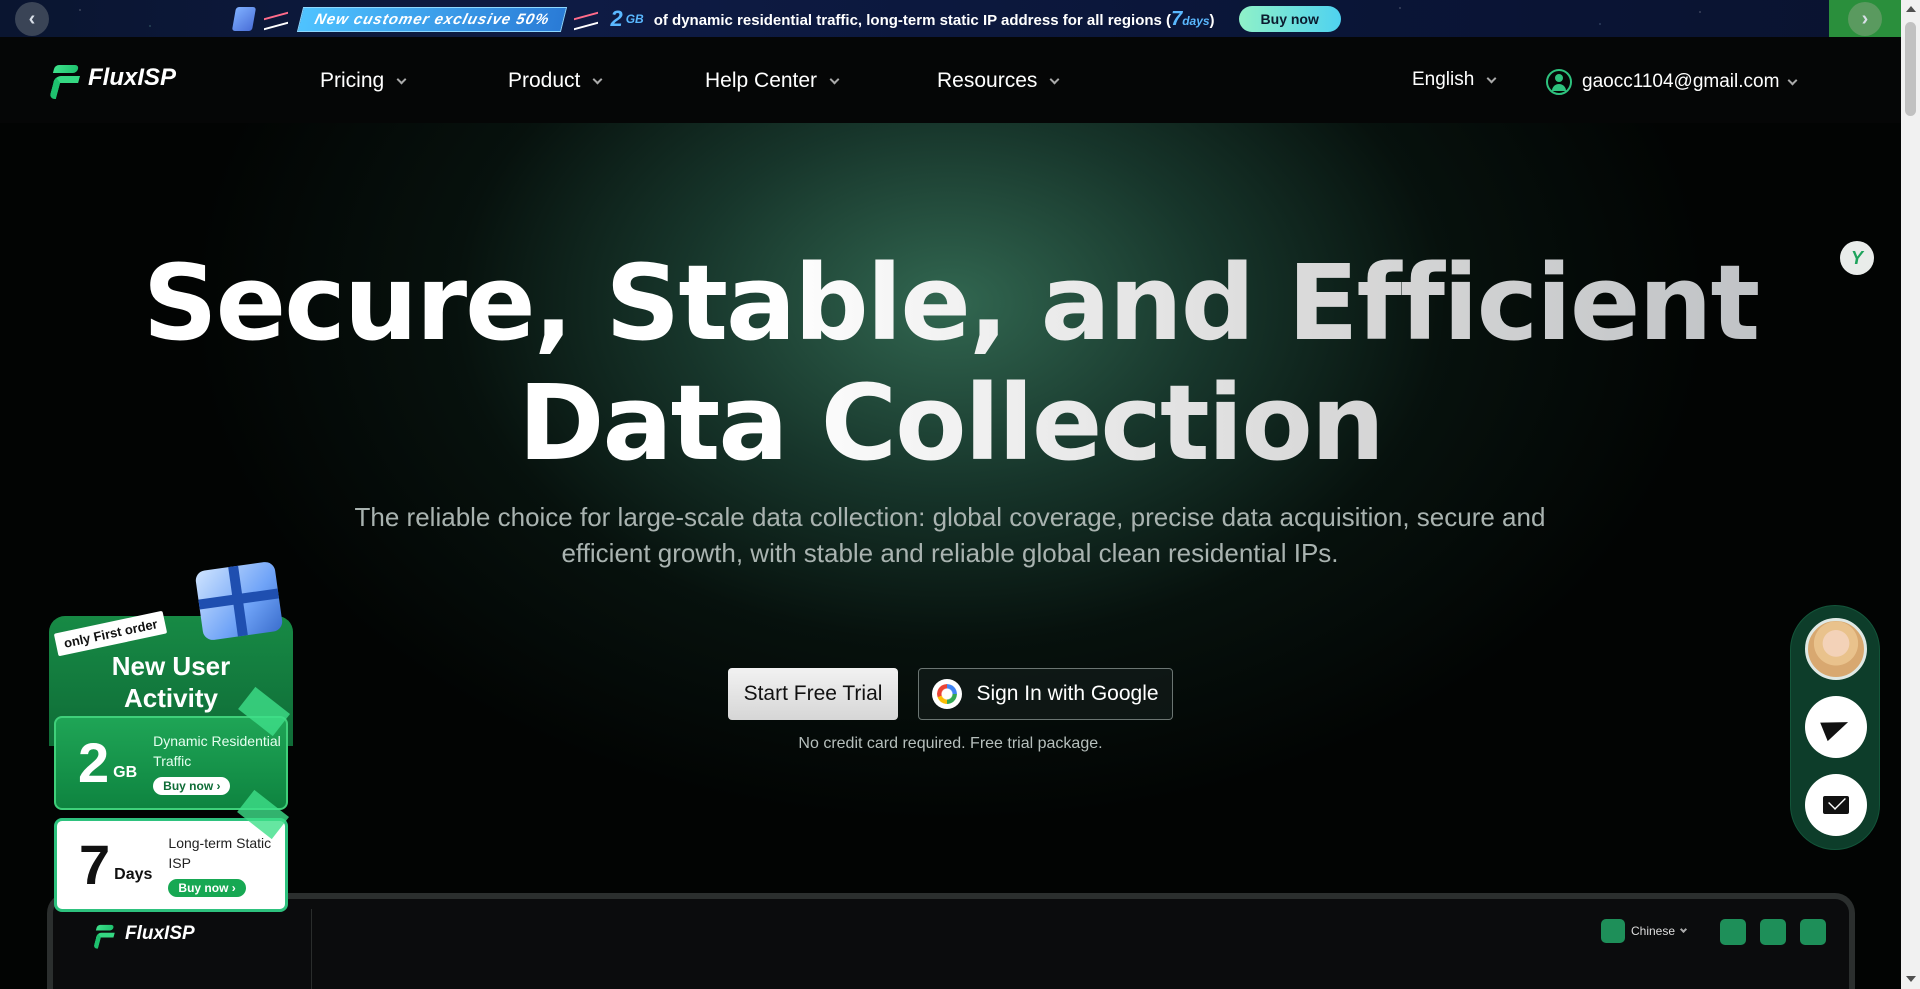  What do you see at coordinates (133, 874) in the screenshot?
I see `offer-unit: Days` at bounding box center [133, 874].